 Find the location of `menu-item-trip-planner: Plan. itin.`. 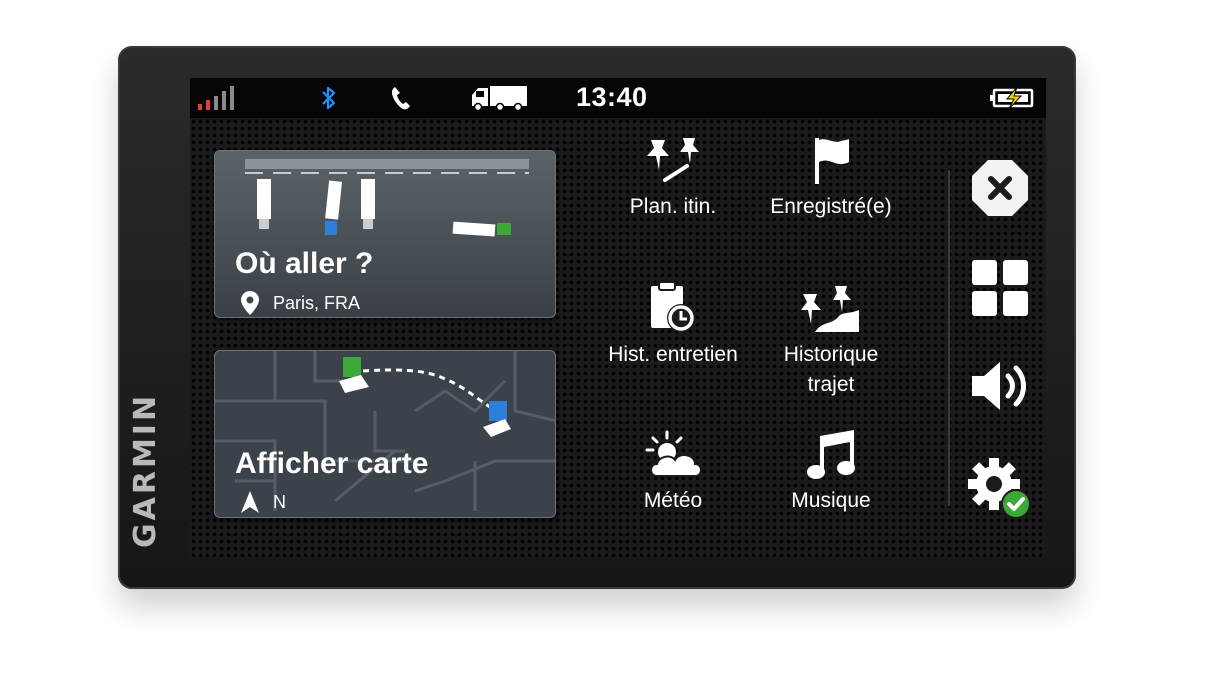

menu-item-trip-planner: Plan. itin. is located at coordinates (673, 180).